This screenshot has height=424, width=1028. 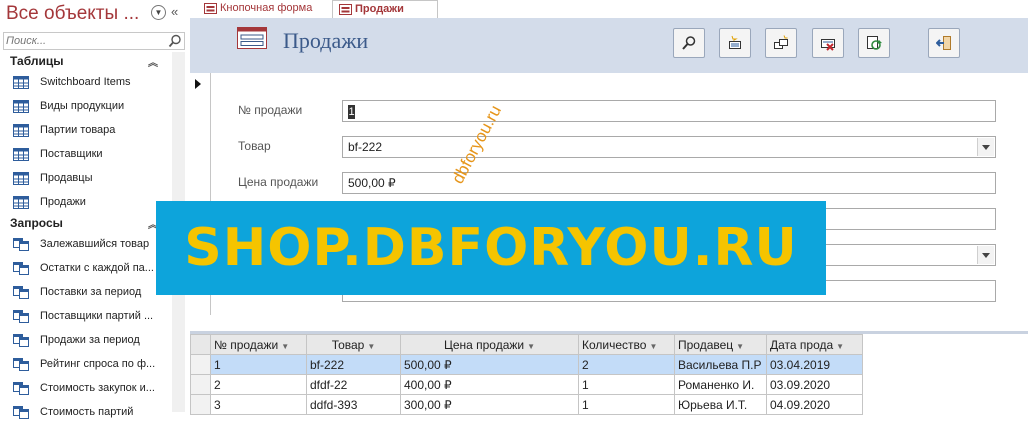 What do you see at coordinates (489, 404) in the screenshot?
I see `table-cell: 300,00 ₽` at bounding box center [489, 404].